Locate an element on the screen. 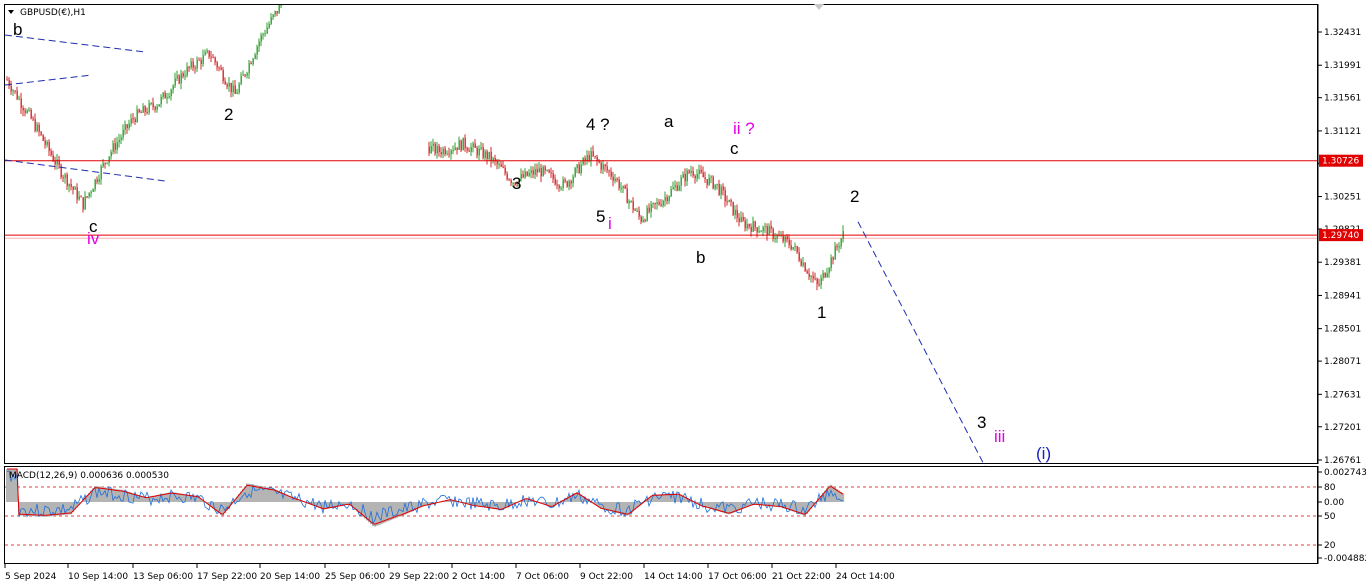 The height and width of the screenshot is (588, 1366). wave-label: iv is located at coordinates (93, 238).